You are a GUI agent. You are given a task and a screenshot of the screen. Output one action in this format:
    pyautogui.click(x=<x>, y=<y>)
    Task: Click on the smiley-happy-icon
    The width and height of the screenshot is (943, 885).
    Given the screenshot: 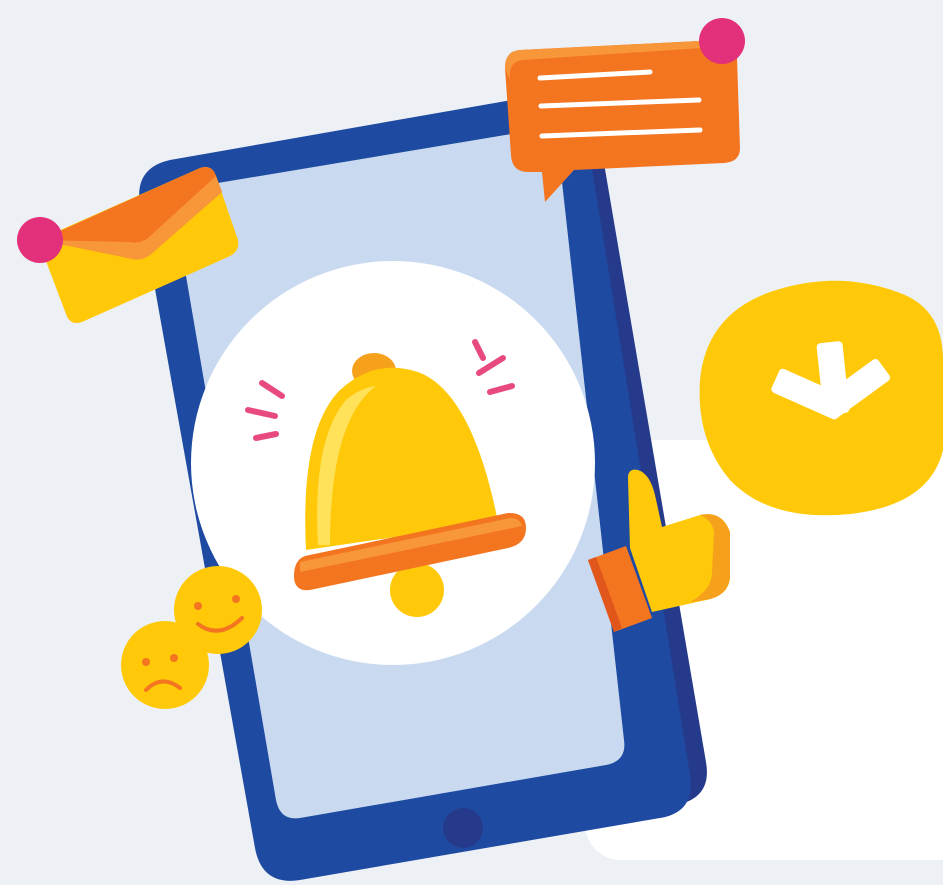 What is the action you would take?
    pyautogui.click(x=218, y=610)
    